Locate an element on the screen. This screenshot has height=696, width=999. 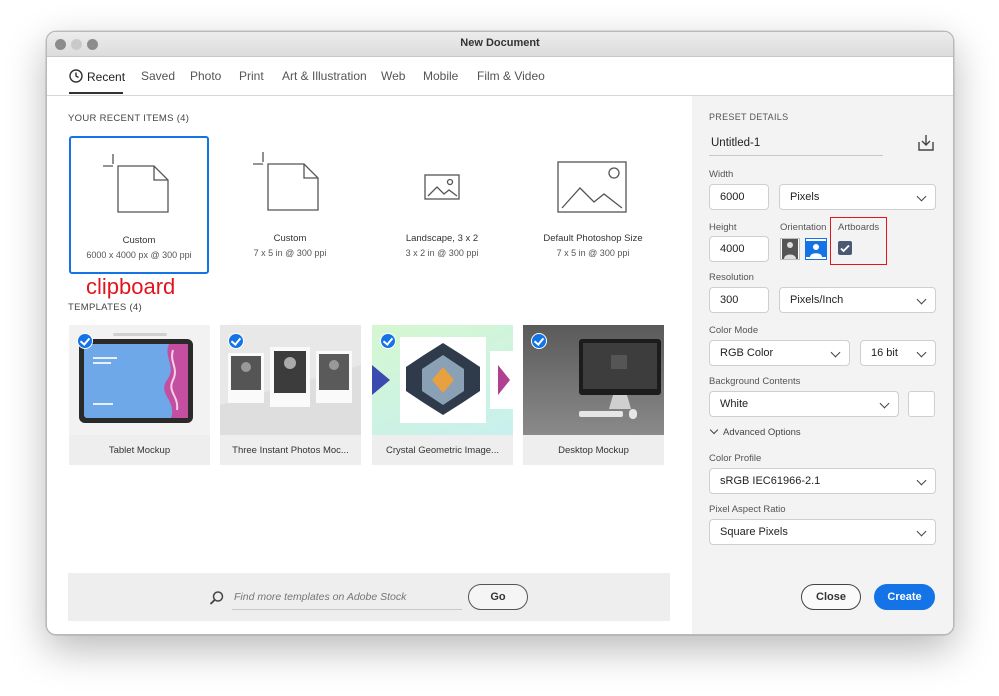
resolution-input: 300 is located at coordinates (739, 300).